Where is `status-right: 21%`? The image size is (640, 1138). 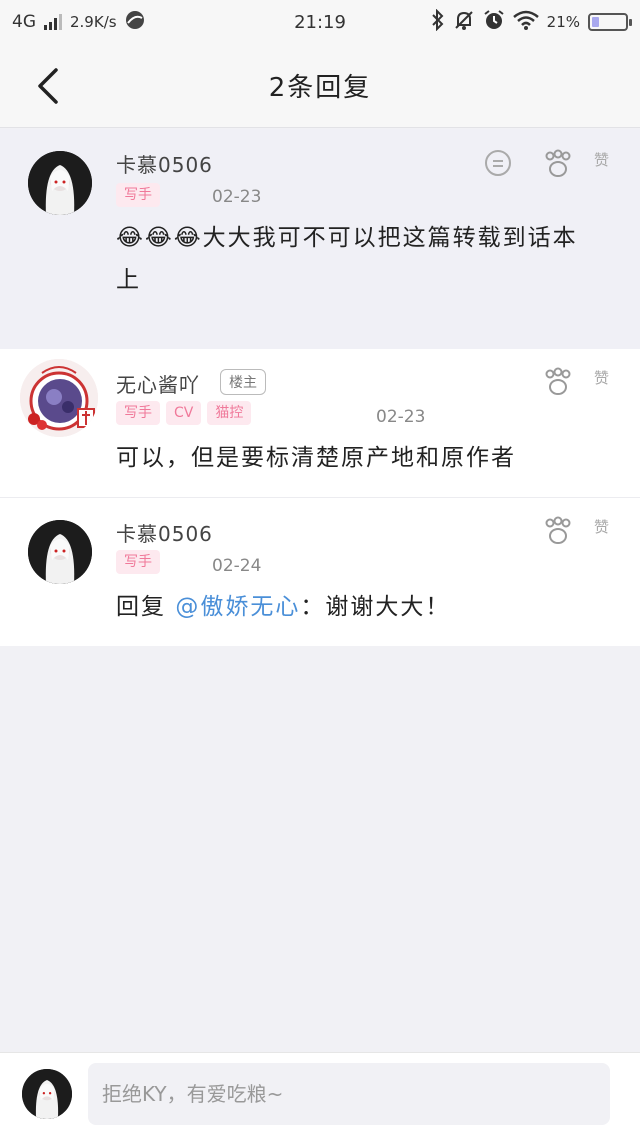 status-right: 21% is located at coordinates (531, 22).